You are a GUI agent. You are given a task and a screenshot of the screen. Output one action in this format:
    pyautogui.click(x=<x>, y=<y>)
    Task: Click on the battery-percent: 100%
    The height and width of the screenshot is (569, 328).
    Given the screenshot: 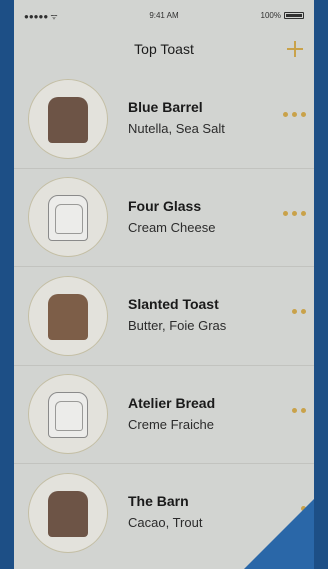 What is the action you would take?
    pyautogui.click(x=270, y=15)
    